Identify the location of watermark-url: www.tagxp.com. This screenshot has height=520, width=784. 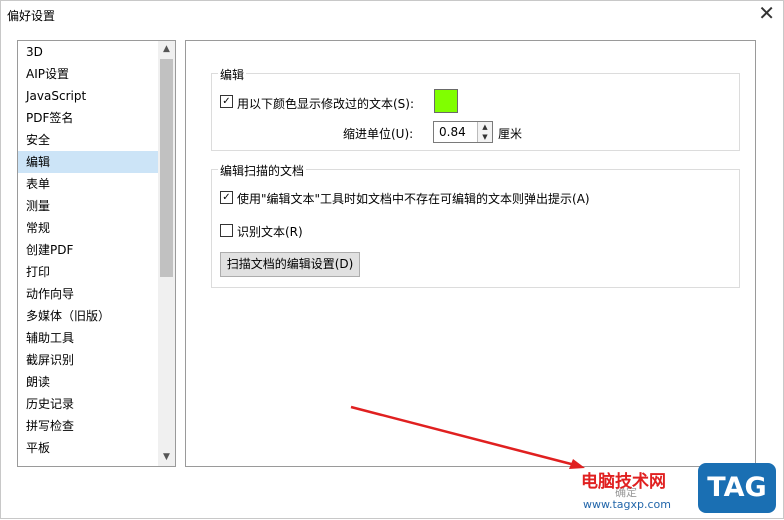
(627, 504).